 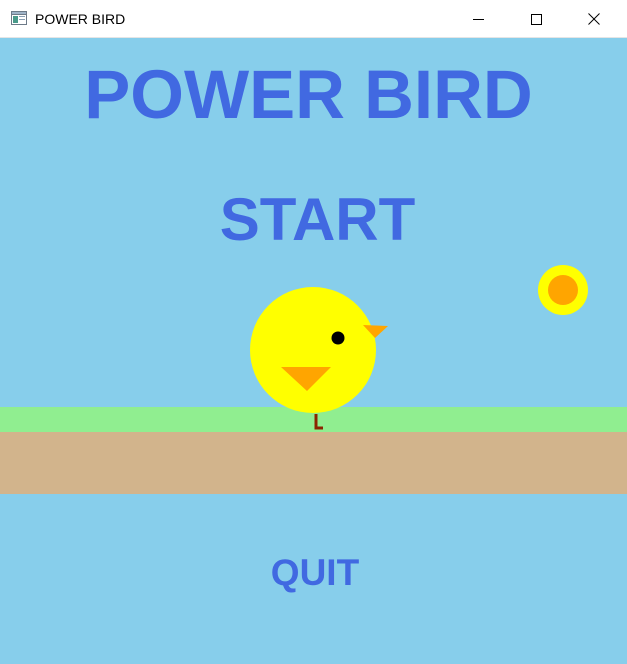 What do you see at coordinates (317, 220) in the screenshot?
I see `start-button: START` at bounding box center [317, 220].